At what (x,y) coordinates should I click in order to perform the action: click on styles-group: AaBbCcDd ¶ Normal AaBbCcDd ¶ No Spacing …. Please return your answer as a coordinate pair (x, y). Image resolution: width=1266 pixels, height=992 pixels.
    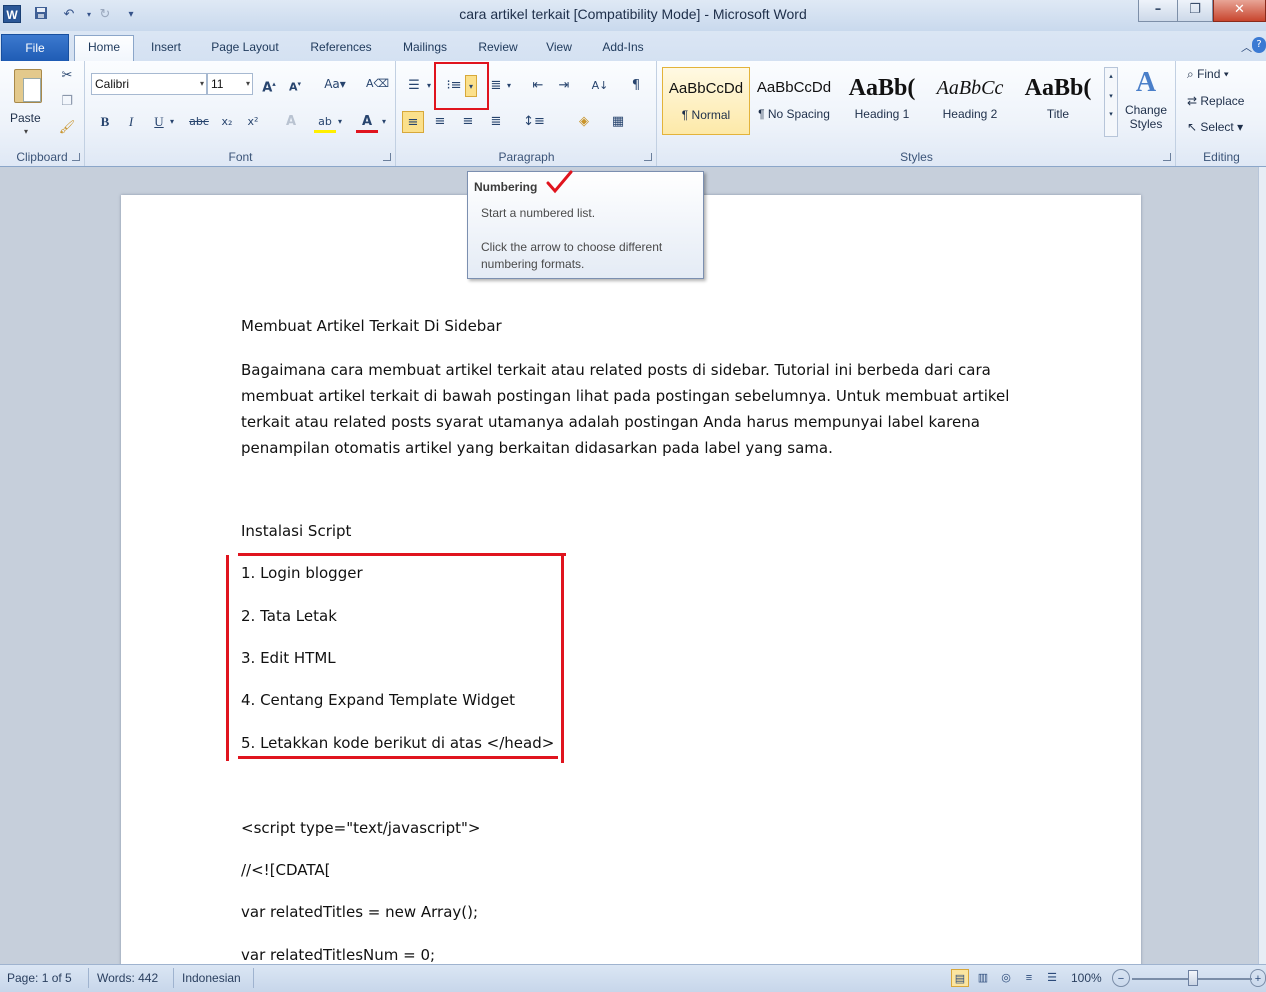
    Looking at the image, I should click on (917, 113).